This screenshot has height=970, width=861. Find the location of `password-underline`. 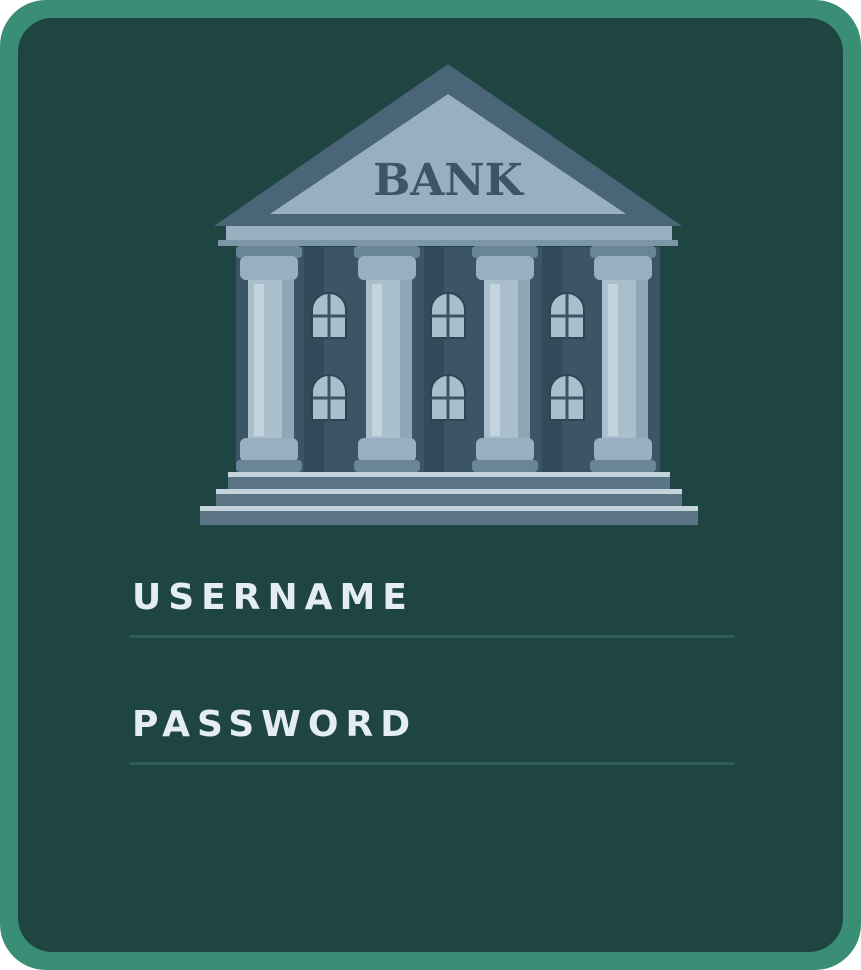

password-underline is located at coordinates (432, 763).